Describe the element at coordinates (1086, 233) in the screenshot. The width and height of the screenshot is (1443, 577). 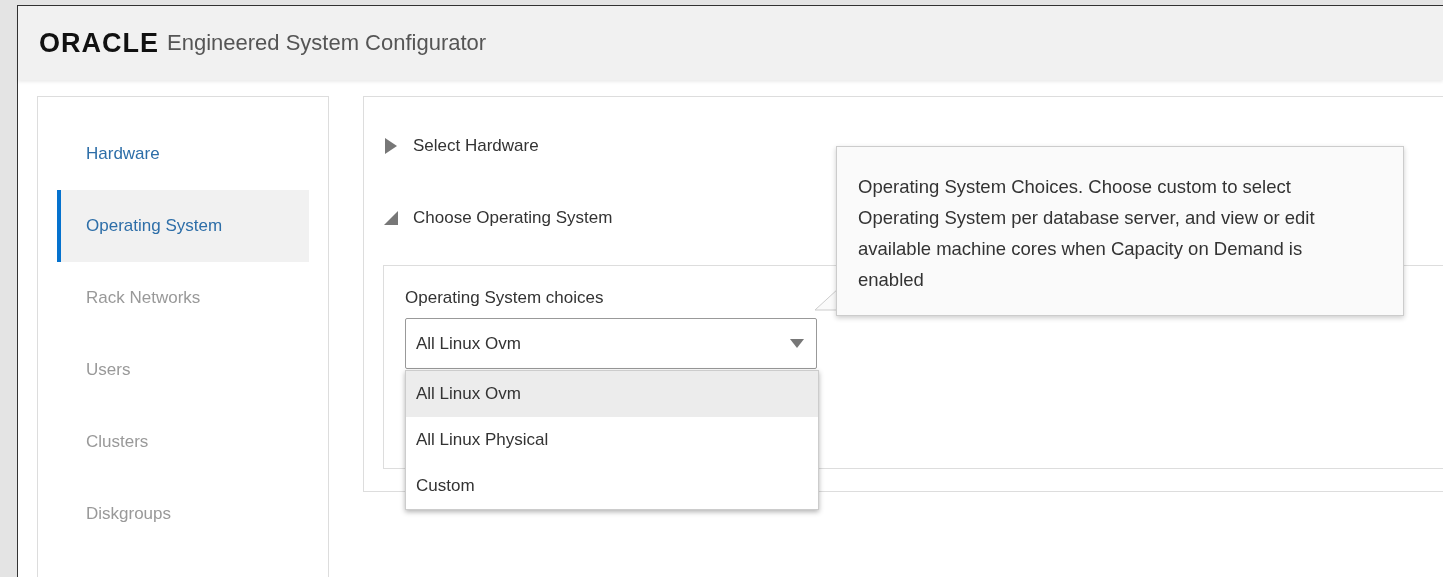
I see `tooltip-text: Operating System Choices. Choose custom to select Operating System per database server, and view or edit available machine cores when Capacity on Demand is enabled` at that location.